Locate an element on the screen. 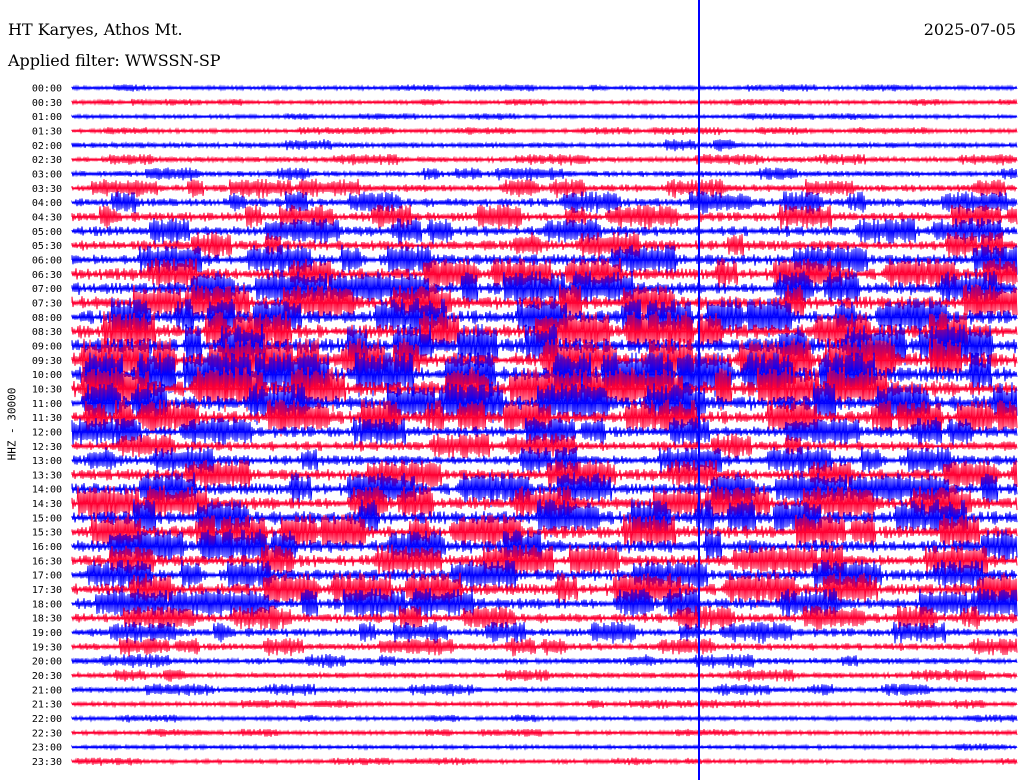  row-label-0130: 01:30 is located at coordinates (47, 131).